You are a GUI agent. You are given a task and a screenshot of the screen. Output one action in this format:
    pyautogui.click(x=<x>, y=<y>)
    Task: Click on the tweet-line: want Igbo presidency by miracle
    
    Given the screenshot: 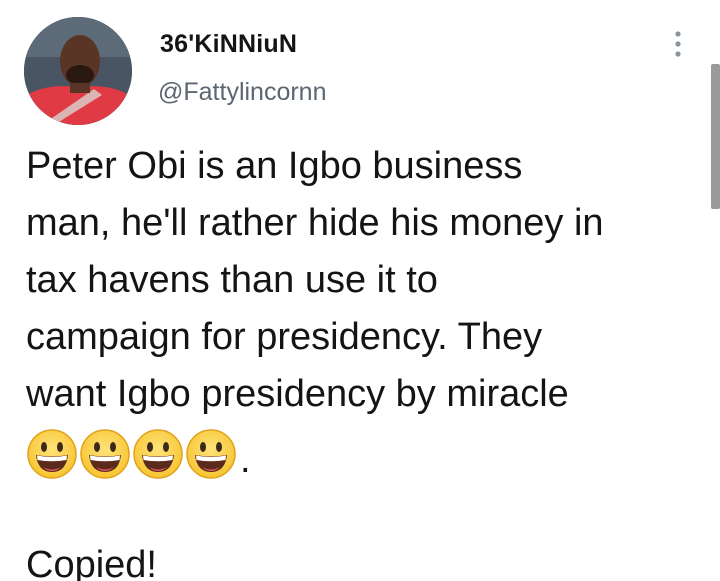 What is the action you would take?
    pyautogui.click(x=297, y=394)
    